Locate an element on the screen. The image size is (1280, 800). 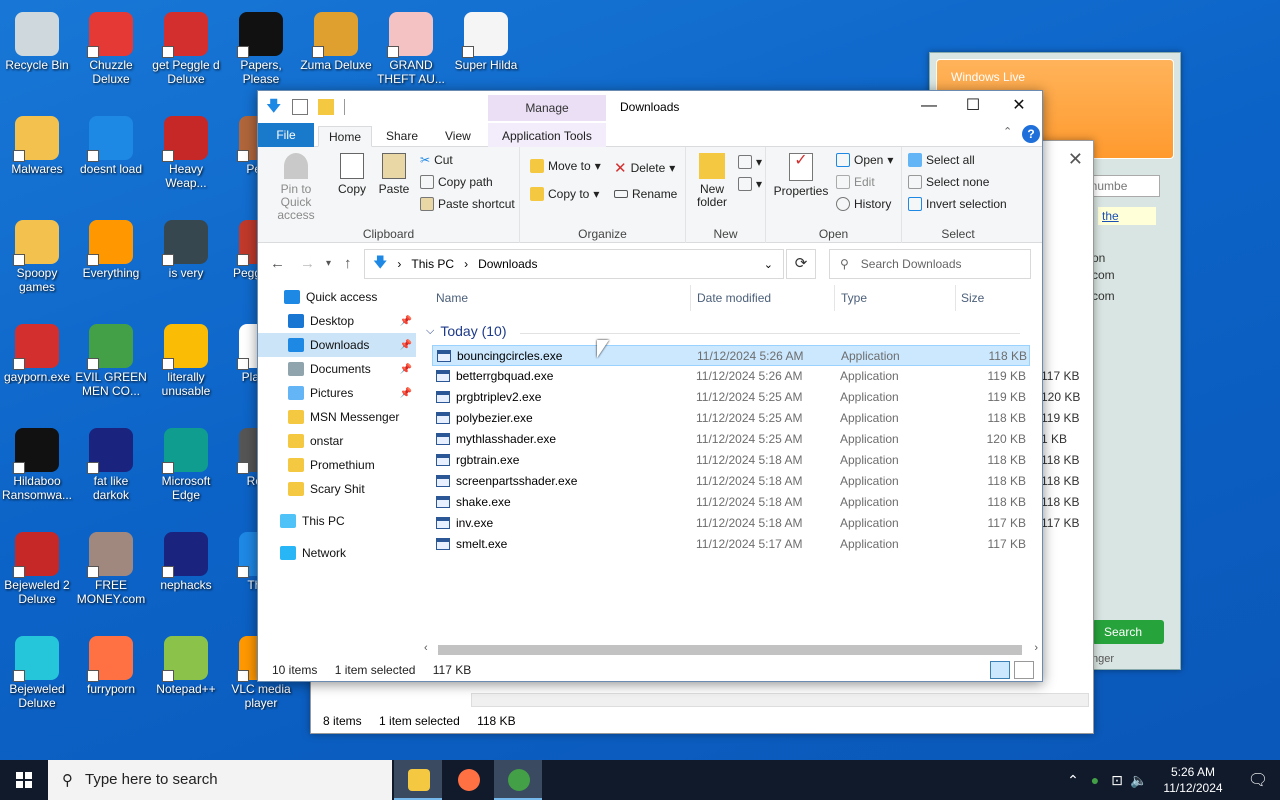
open-button: Open ▾ is located at coordinates (864, 160).